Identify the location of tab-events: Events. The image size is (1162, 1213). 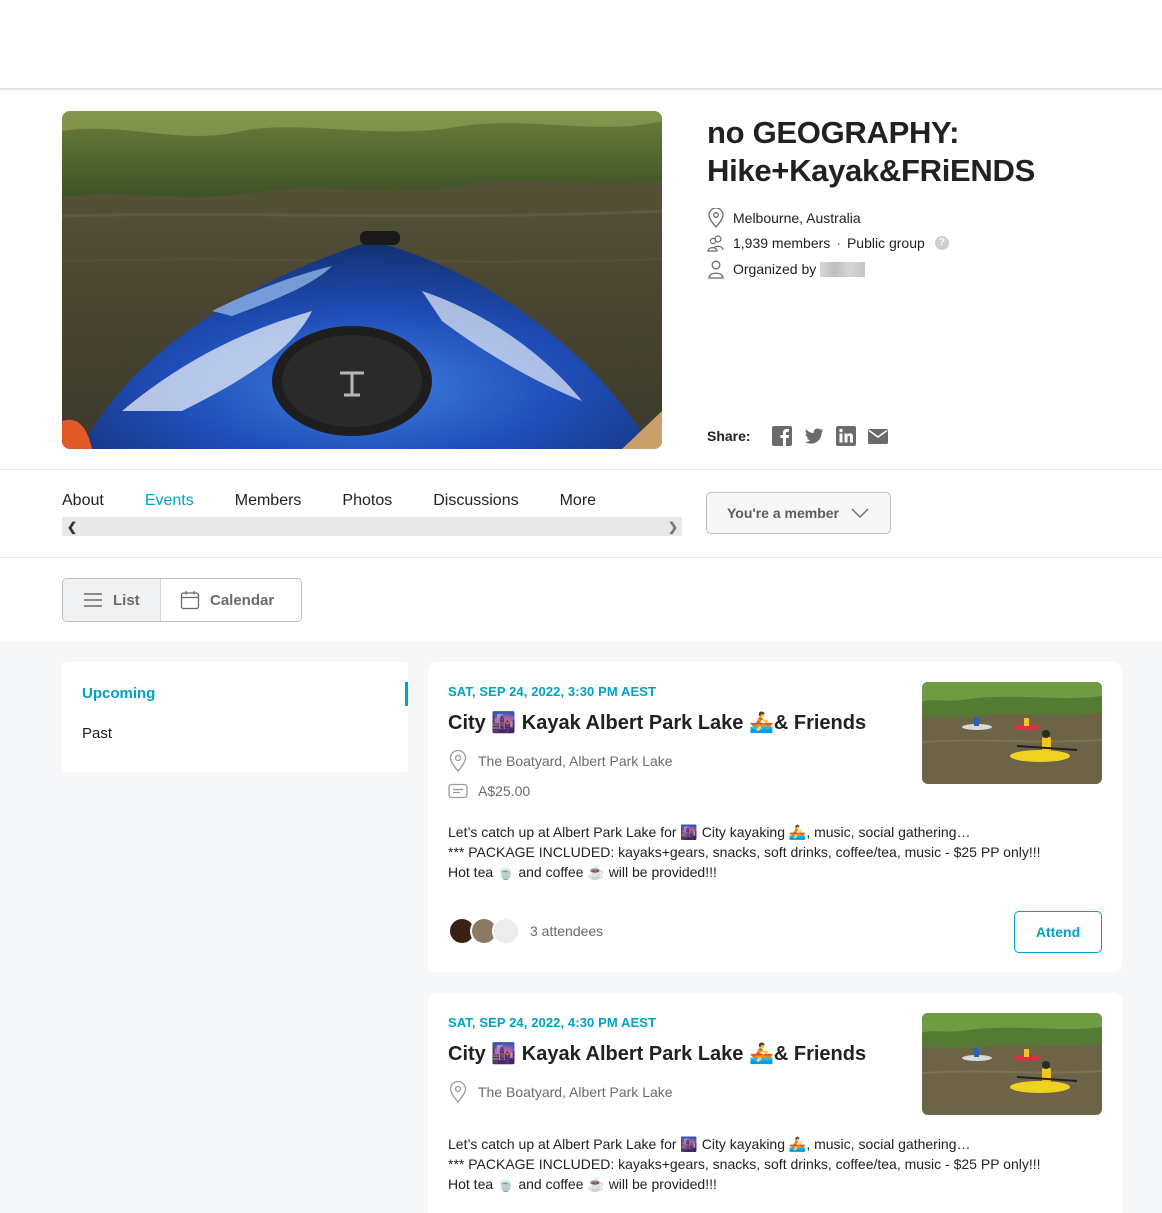
(169, 501).